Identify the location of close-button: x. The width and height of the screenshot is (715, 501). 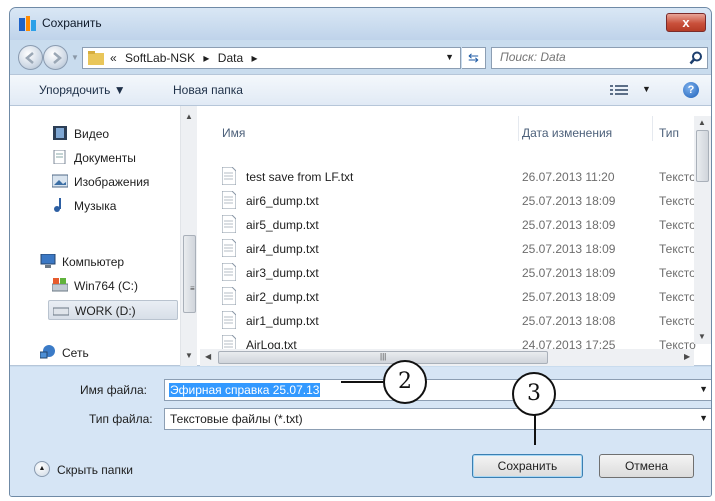
(686, 22).